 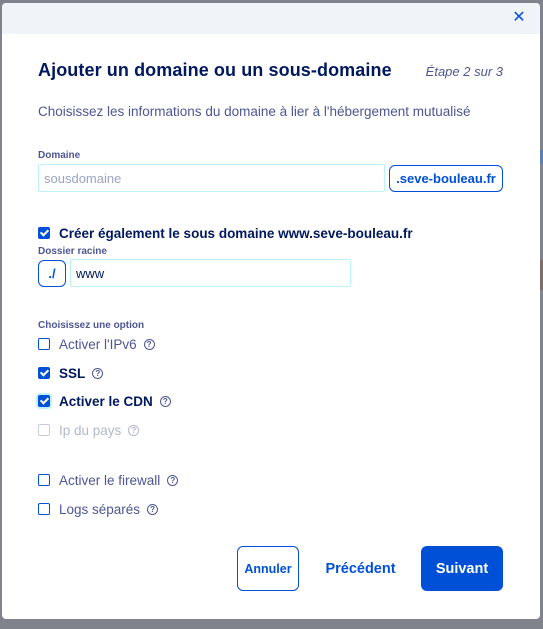 I want to click on domain-label: Domaine, so click(x=59, y=155).